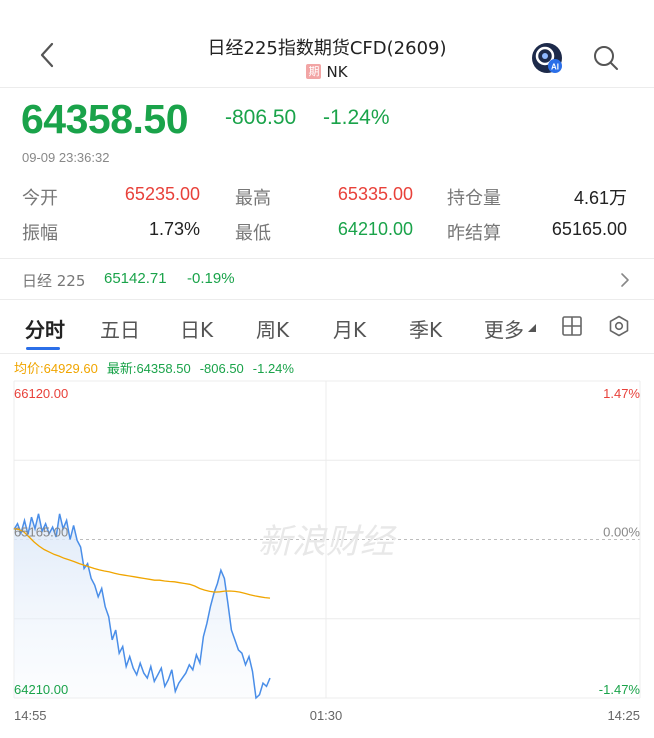 Image resolution: width=654 pixels, height=738 pixels. What do you see at coordinates (621, 393) in the screenshot?
I see `y-tick-right-high: 1.47%` at bounding box center [621, 393].